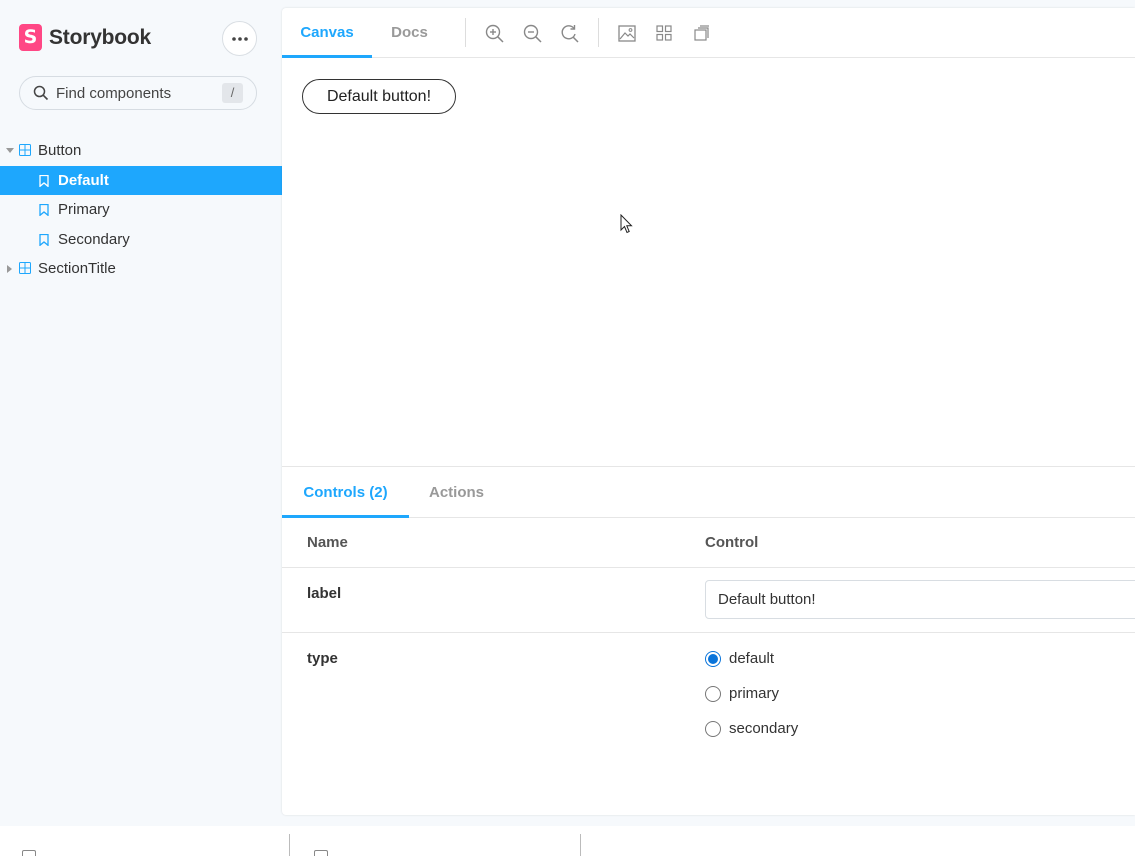 The width and height of the screenshot is (1135, 856). Describe the element at coordinates (626, 224) in the screenshot. I see `mouse-cursor-icon` at that location.